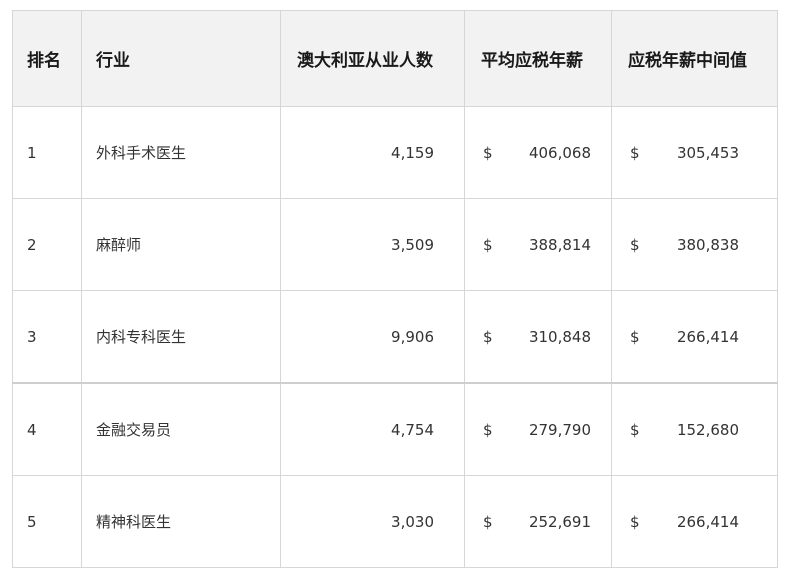 Image resolution: width=789 pixels, height=570 pixels. Describe the element at coordinates (538, 58) in the screenshot. I see `header-average-salary: 平均应税年薪` at that location.